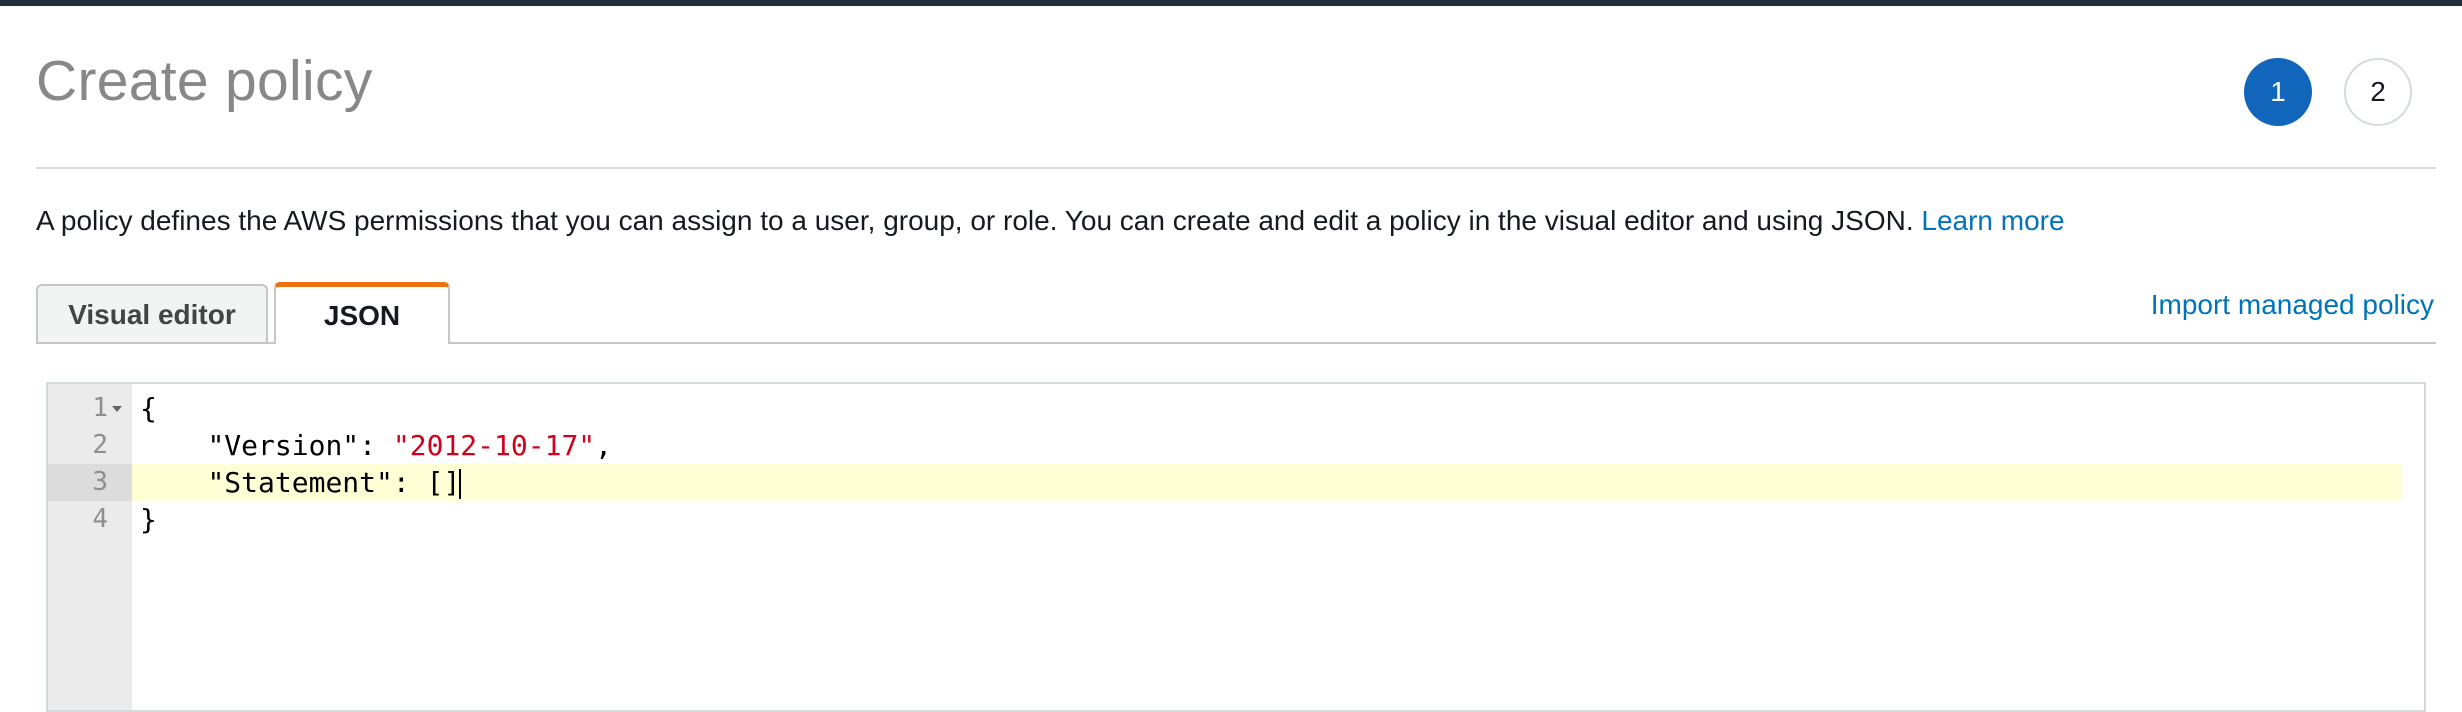 The width and height of the screenshot is (2462, 712). I want to click on import-managed-policy-link: Import managed policy, so click(2292, 305).